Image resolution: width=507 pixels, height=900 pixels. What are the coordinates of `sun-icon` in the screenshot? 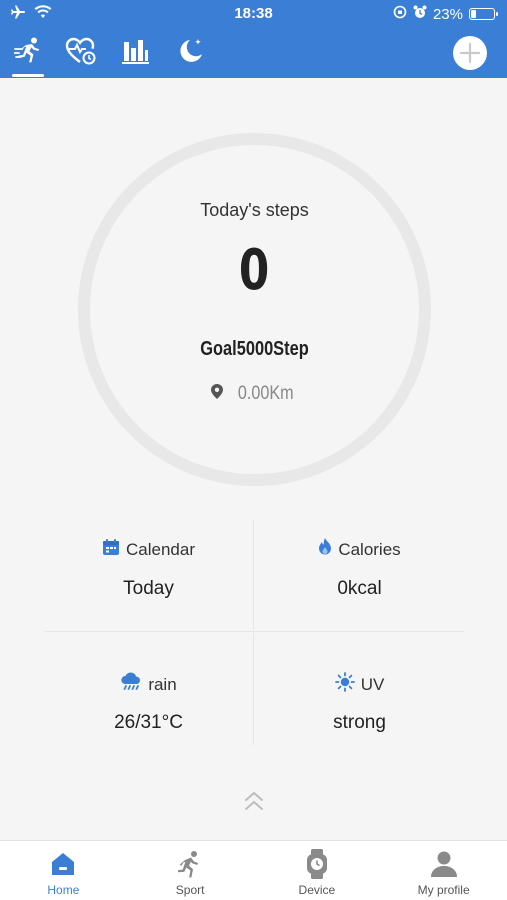 It's located at (344, 684).